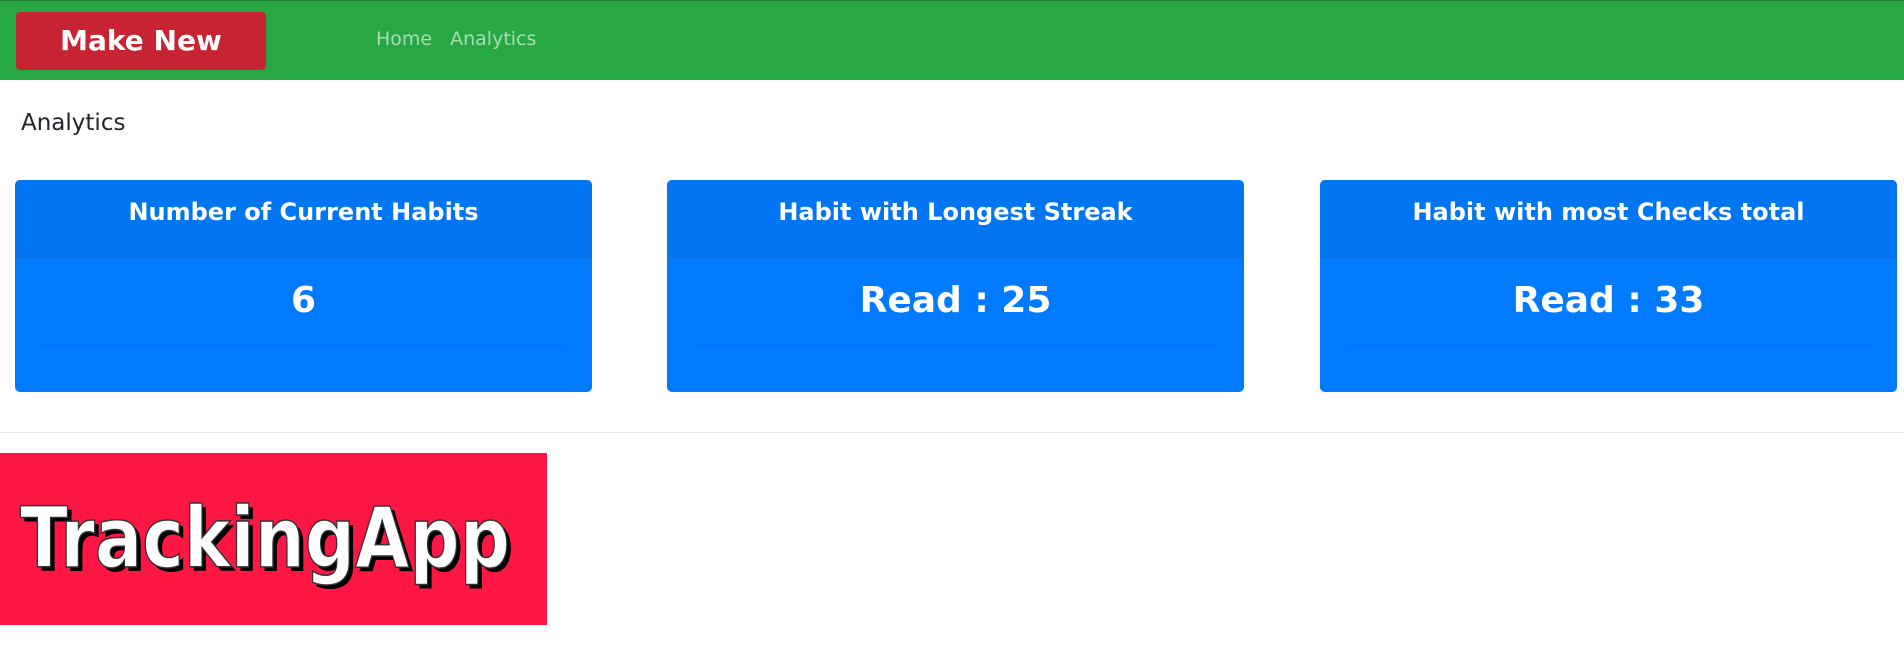  What do you see at coordinates (493, 39) in the screenshot?
I see `nav-link-analytics: Analytics` at bounding box center [493, 39].